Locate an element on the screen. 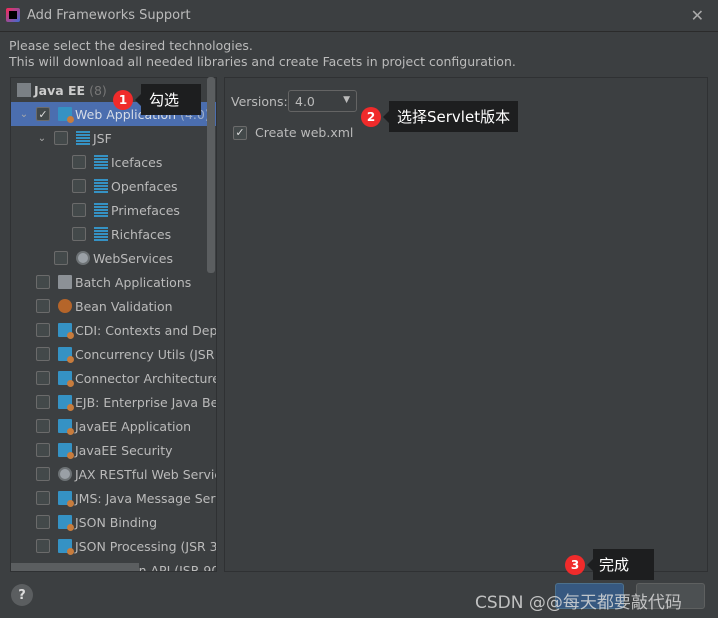 This screenshot has height=618, width=718. tree-item: JMS: Java Message Service is located at coordinates (113, 498).